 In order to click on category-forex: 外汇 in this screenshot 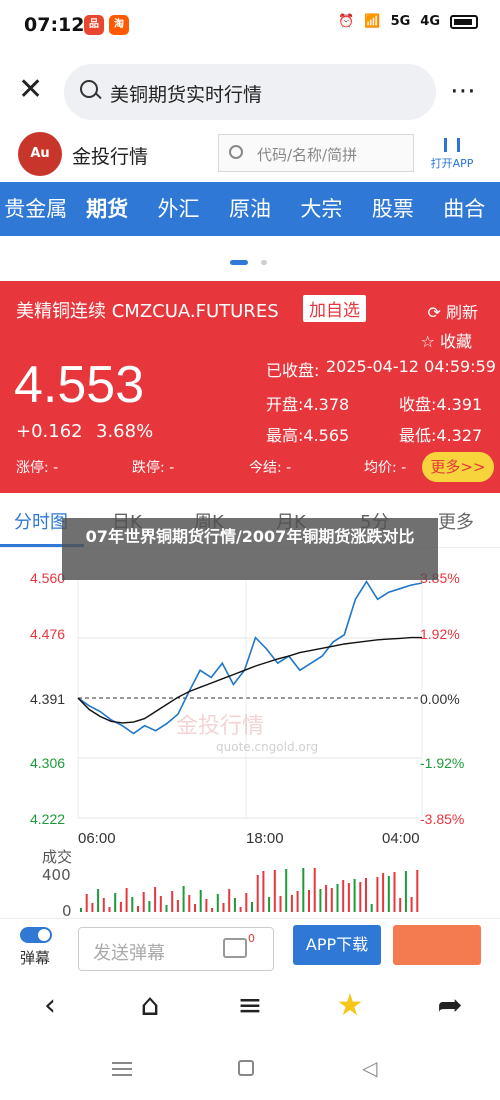, I will do `click(178, 209)`.